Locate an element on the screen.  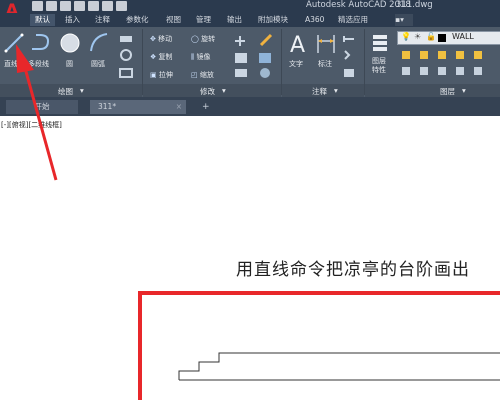
annotation-arrow is located at coordinates (37, 112).